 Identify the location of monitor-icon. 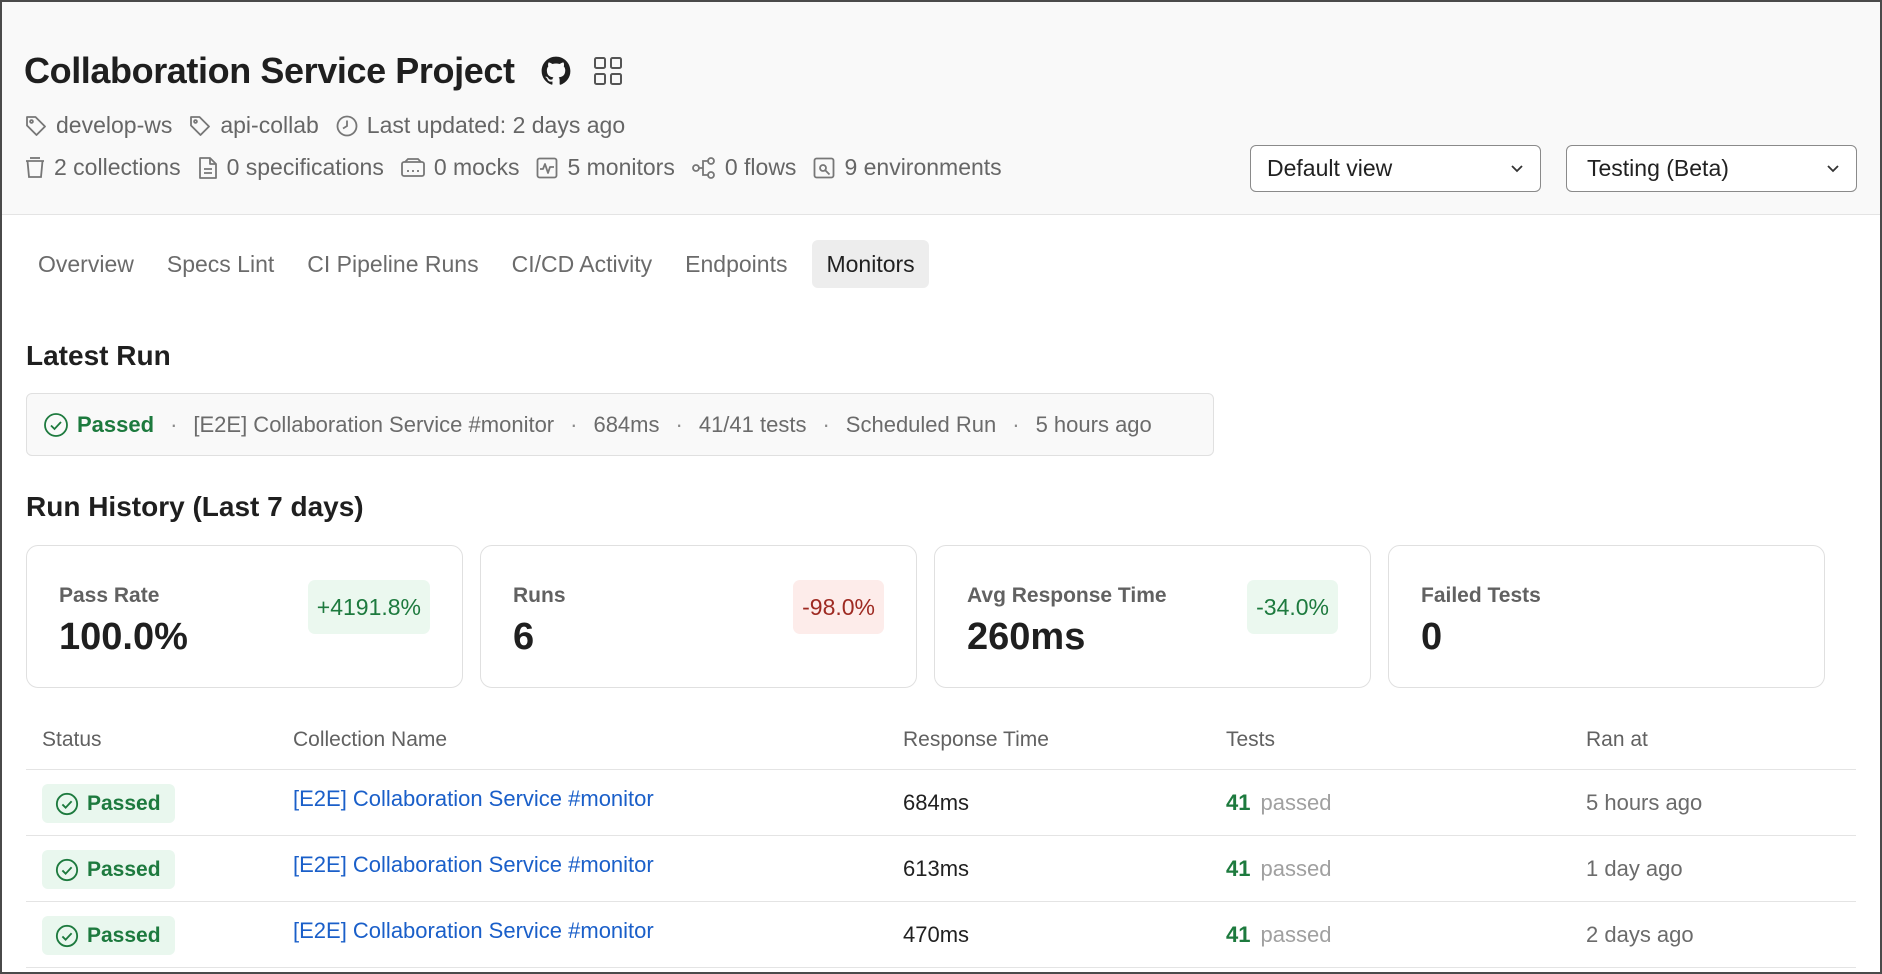
(547, 167).